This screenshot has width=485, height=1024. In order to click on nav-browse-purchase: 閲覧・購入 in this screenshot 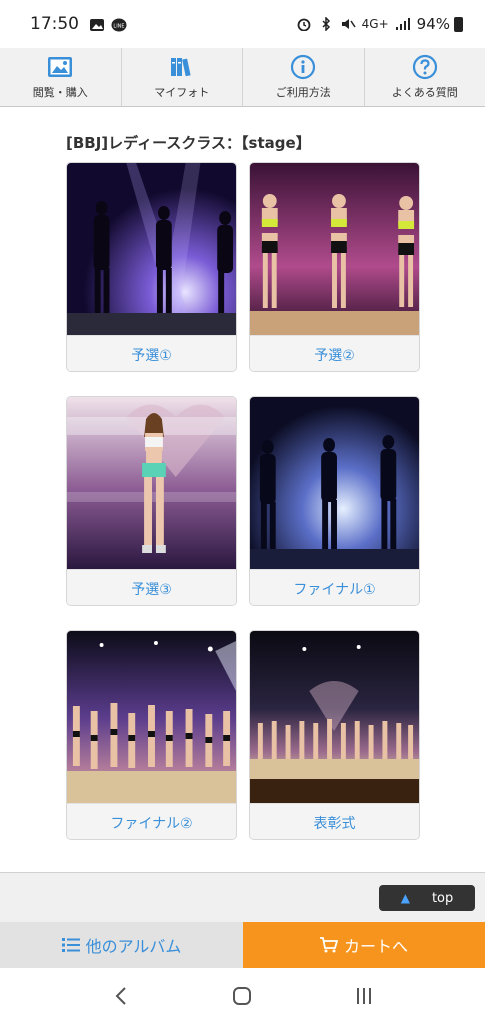, I will do `click(61, 77)`.